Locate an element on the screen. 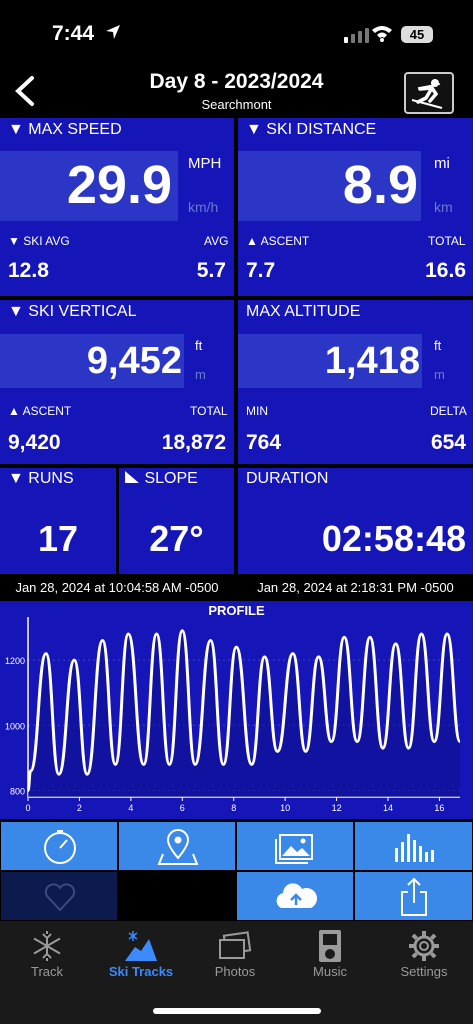 This screenshot has width=473, height=1024. ski-distance-label: SKI DISTANCE is located at coordinates (321, 129).